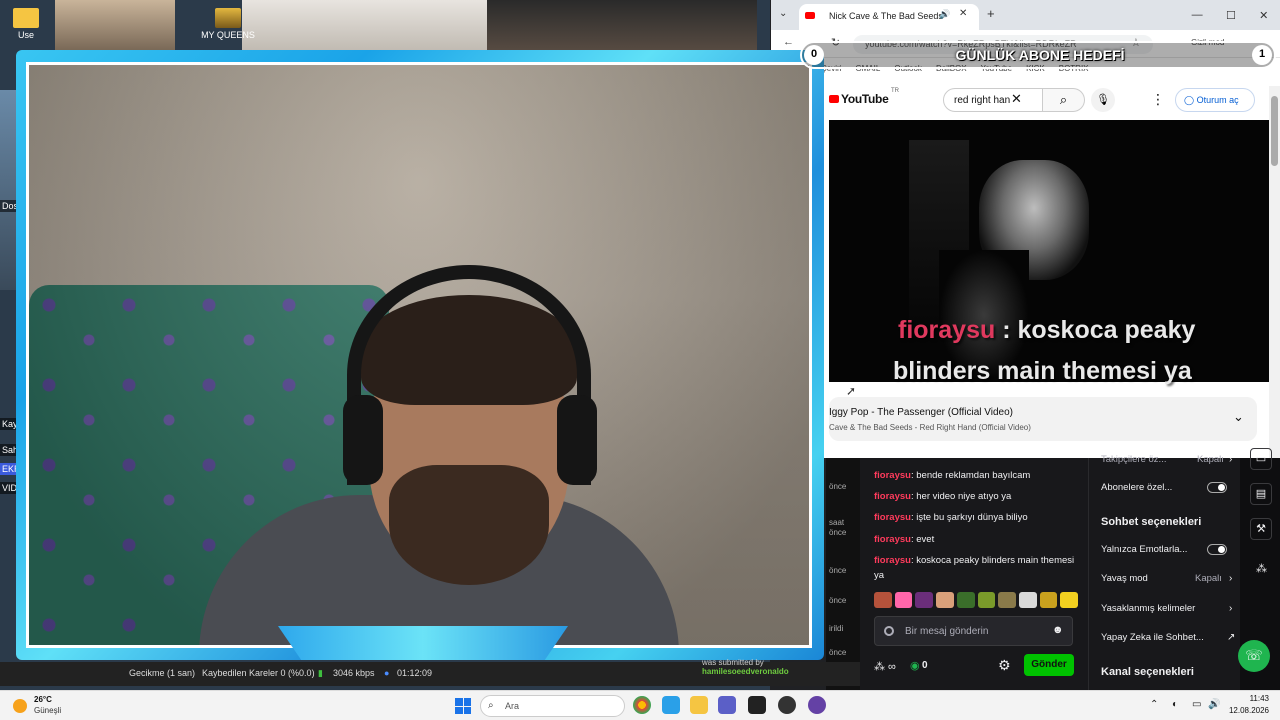 The width and height of the screenshot is (1280, 720). What do you see at coordinates (1217, 549) in the screenshot?
I see `emote-only-toggle` at bounding box center [1217, 549].